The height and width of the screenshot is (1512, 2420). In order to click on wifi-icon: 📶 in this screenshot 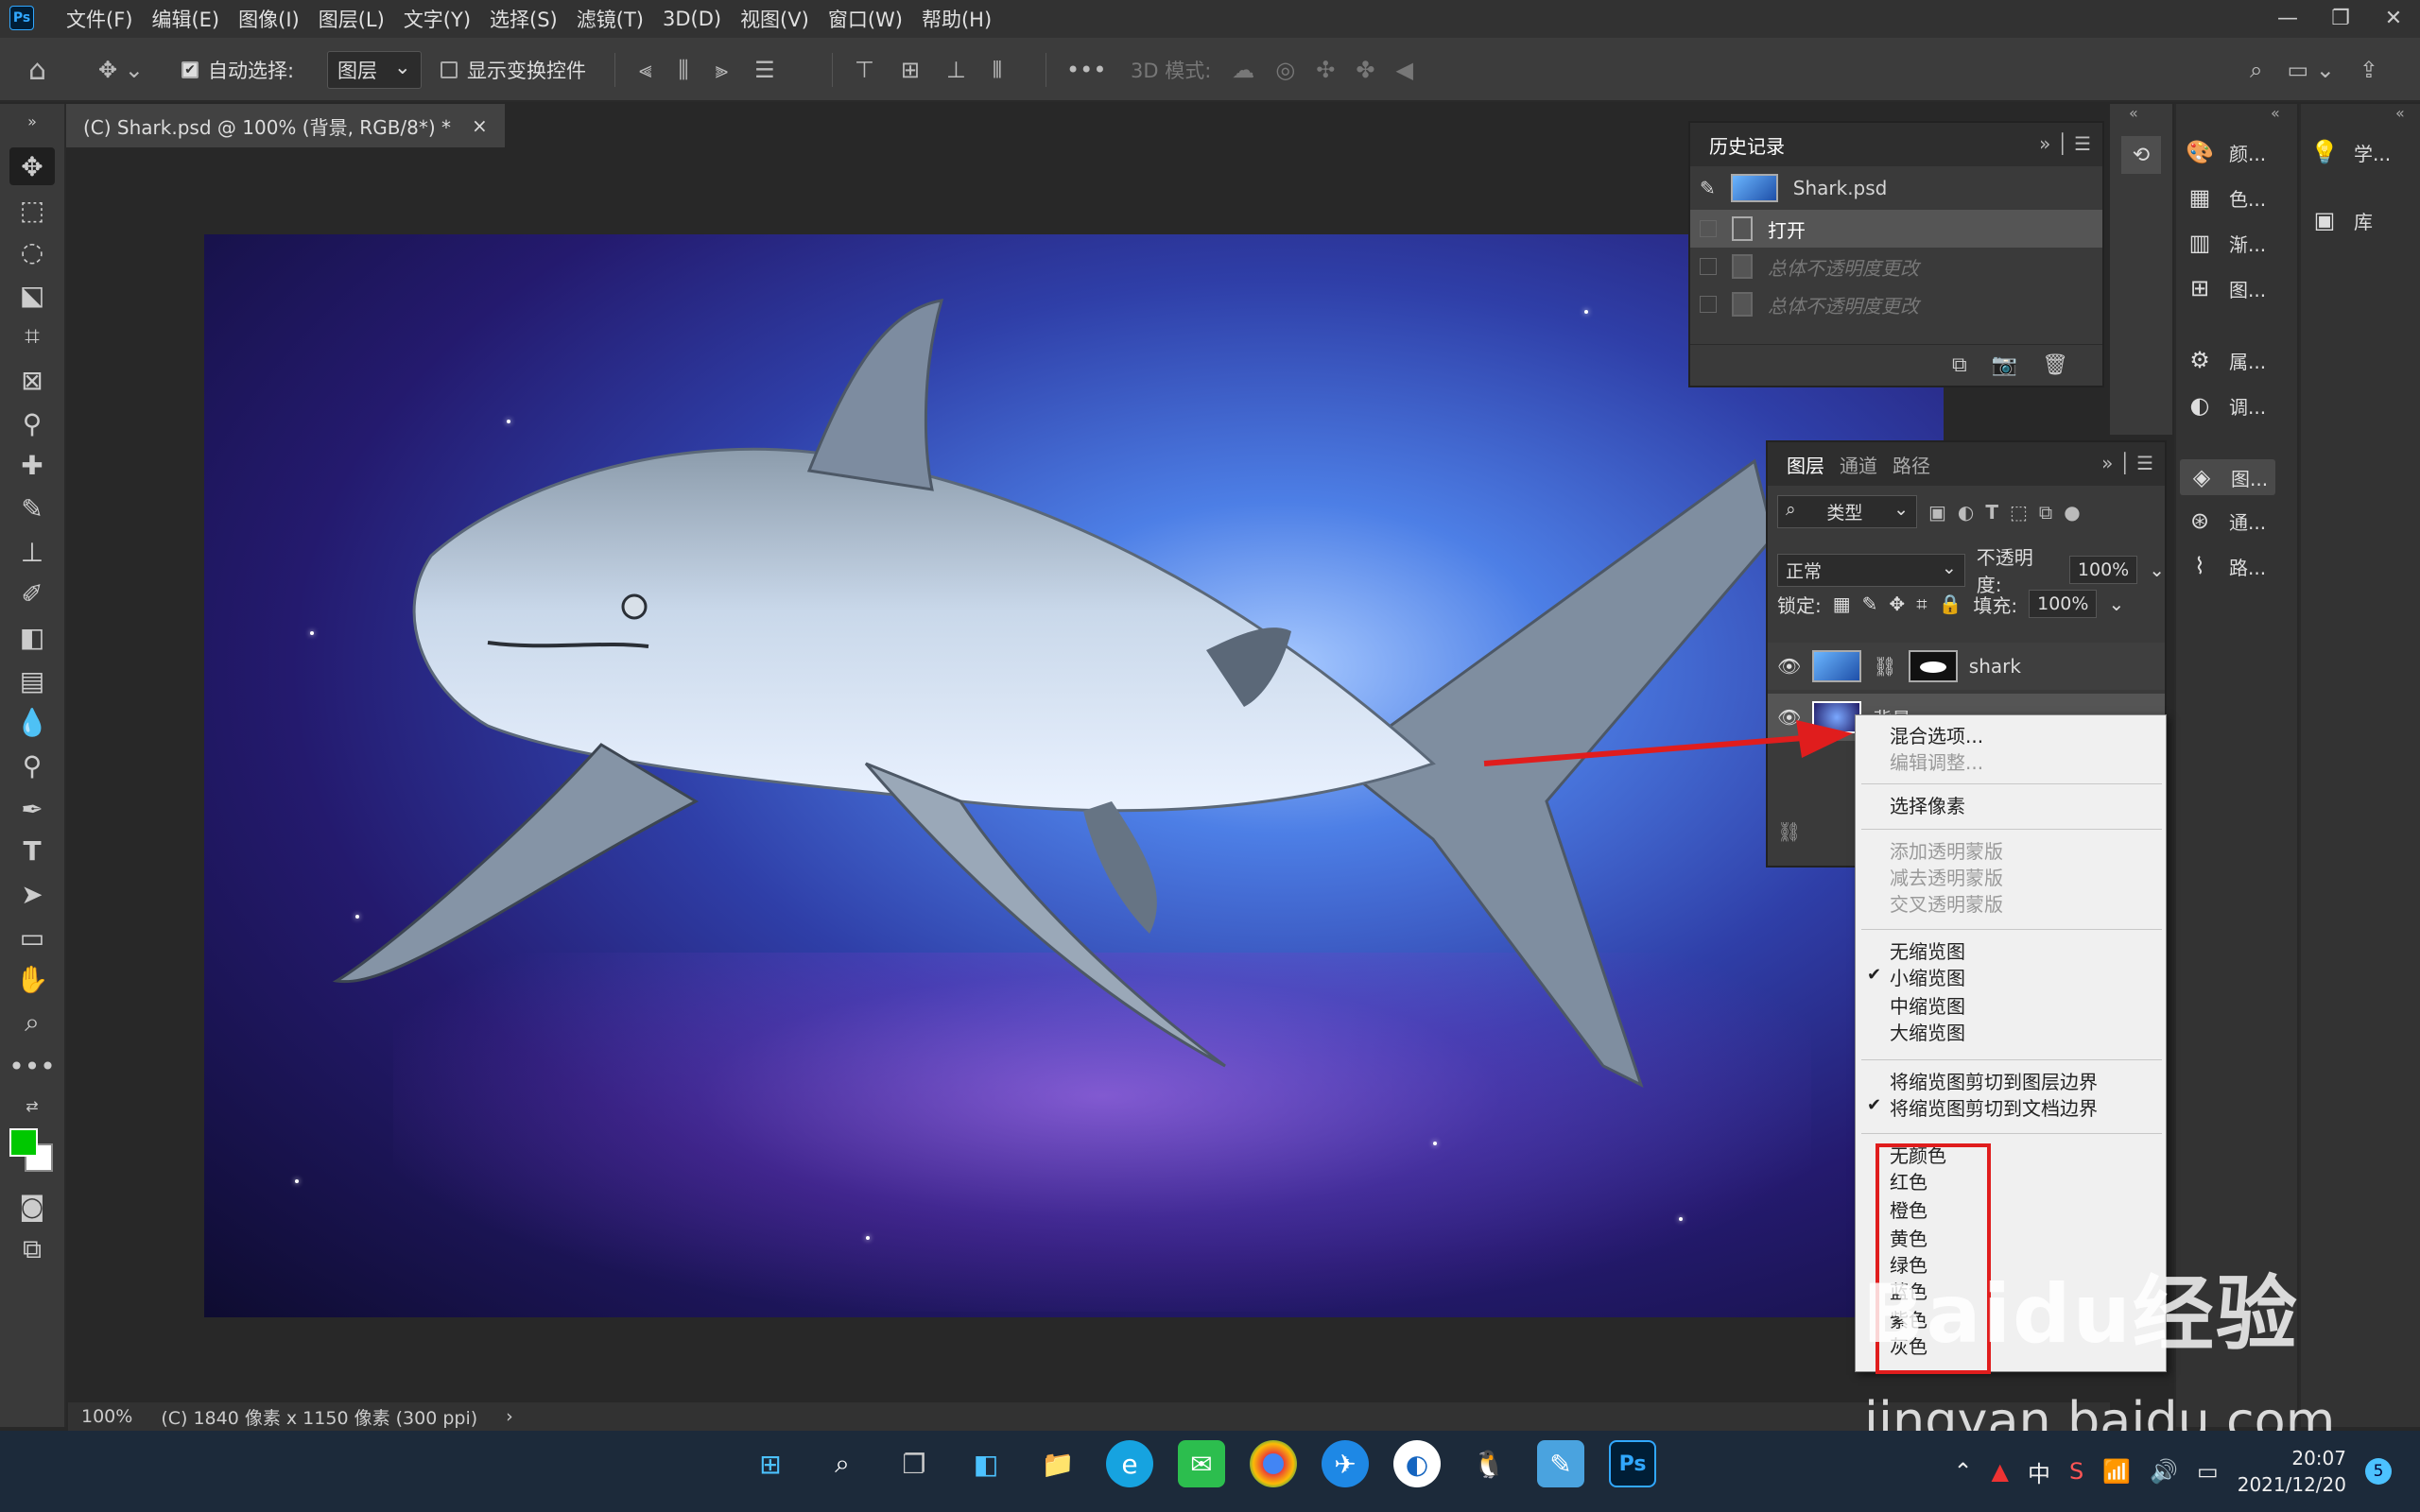, I will do `click(2117, 1471)`.